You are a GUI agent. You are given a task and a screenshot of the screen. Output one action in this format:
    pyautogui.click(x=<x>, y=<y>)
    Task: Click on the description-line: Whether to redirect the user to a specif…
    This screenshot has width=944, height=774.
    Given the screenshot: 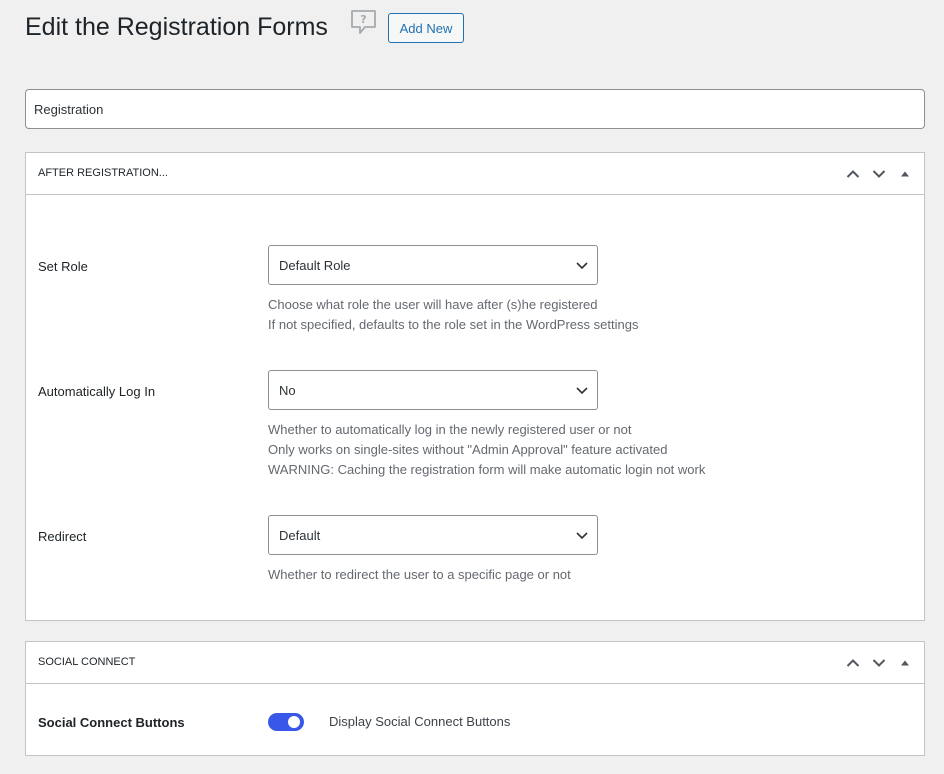 What is the action you would take?
    pyautogui.click(x=419, y=574)
    